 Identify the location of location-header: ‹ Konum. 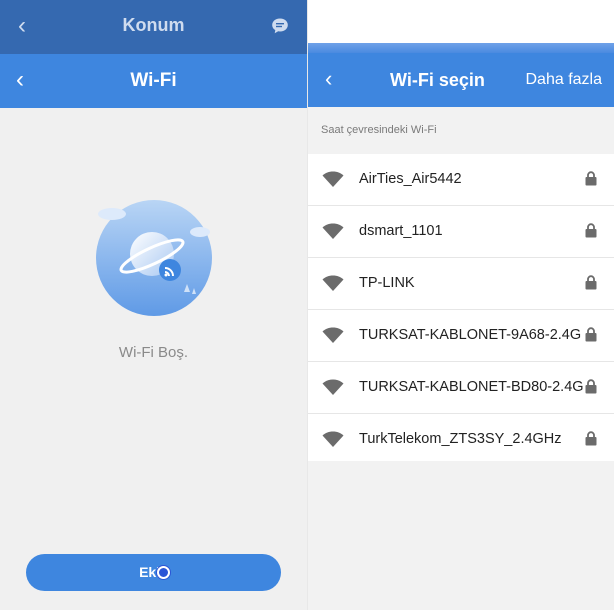
(153, 27).